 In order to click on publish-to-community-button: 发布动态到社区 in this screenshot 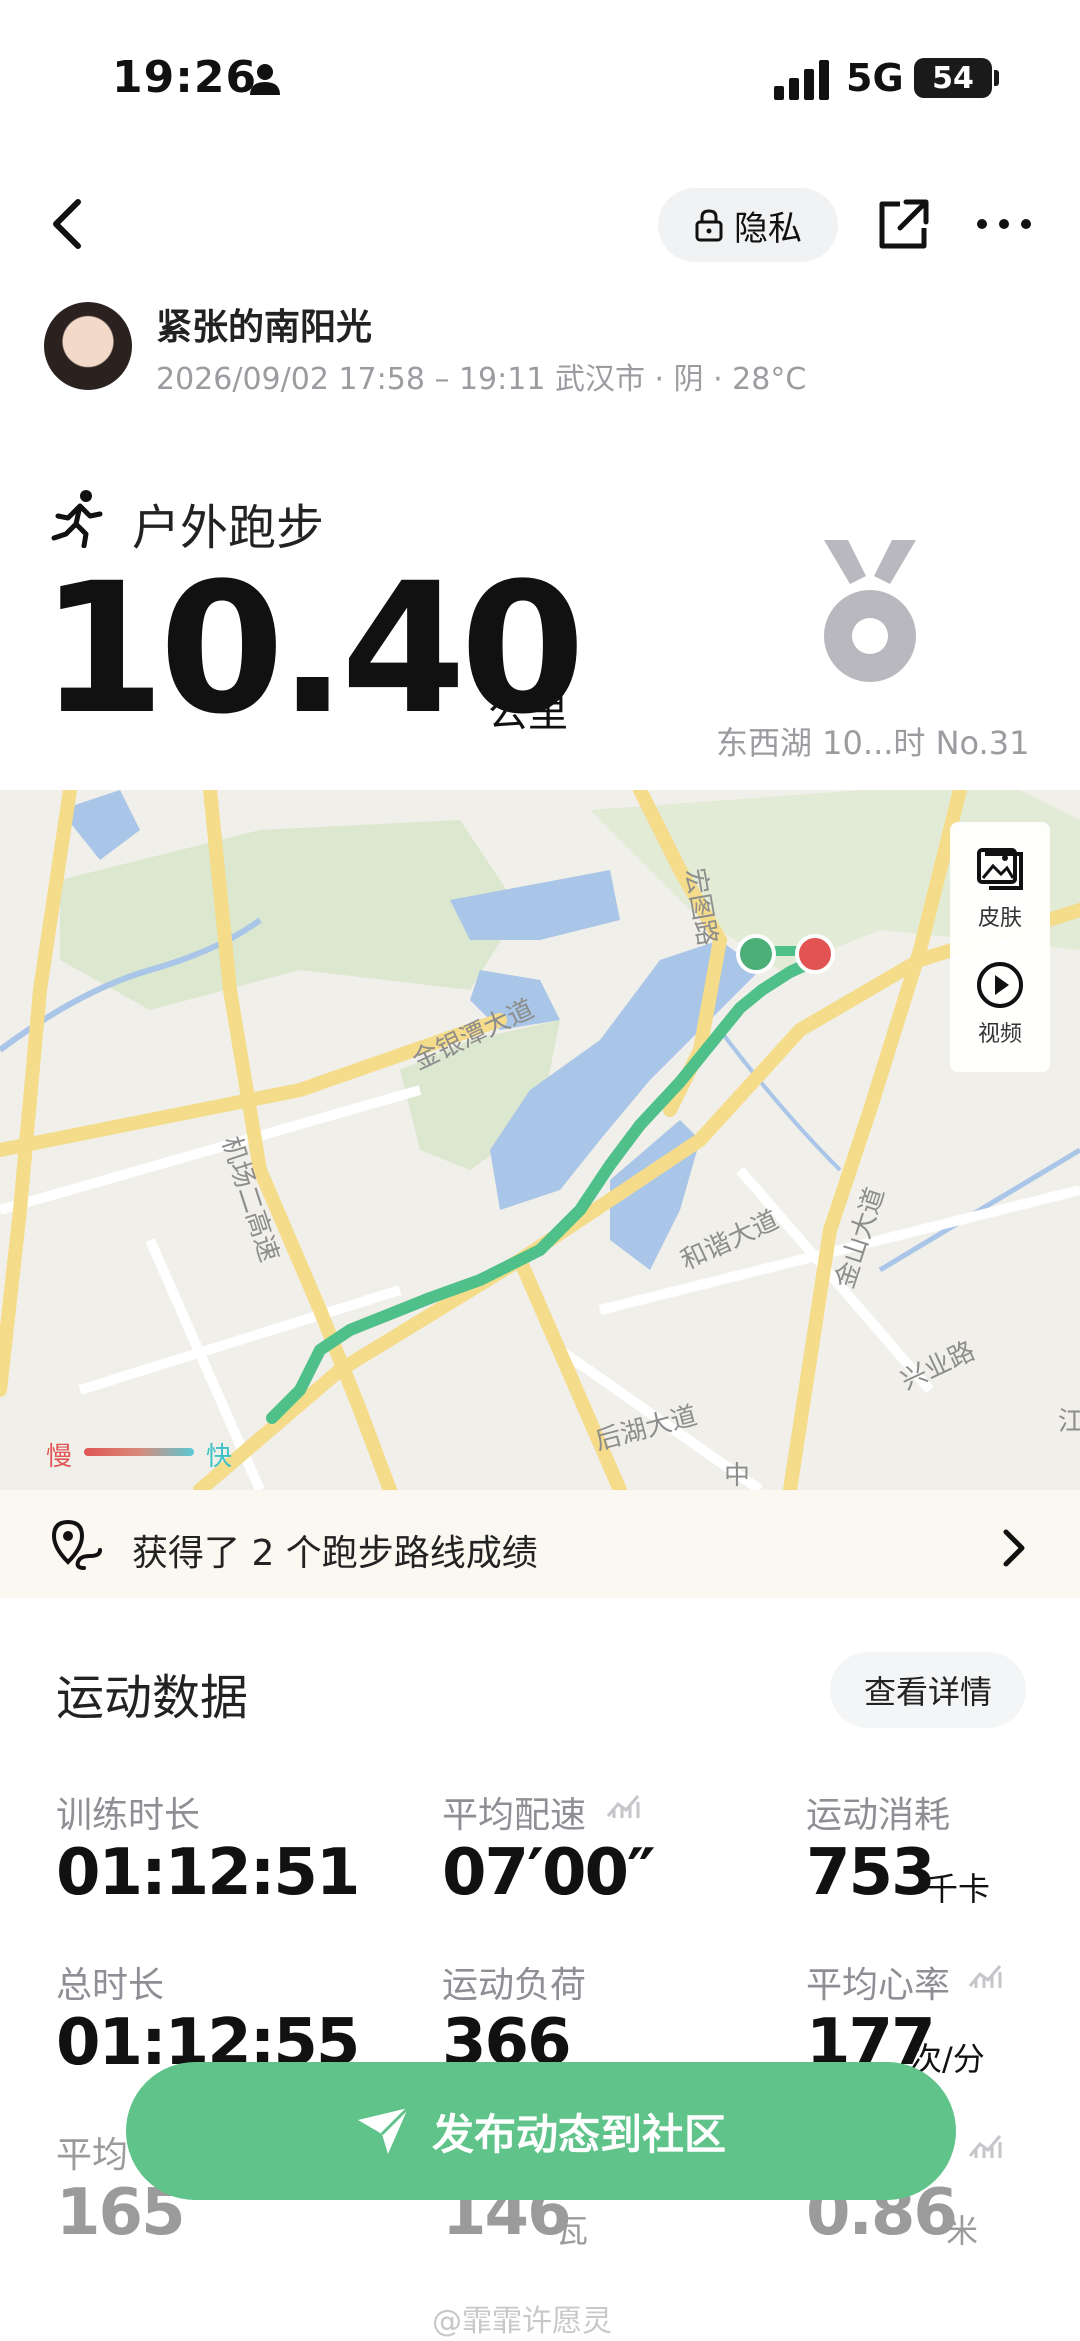, I will do `click(541, 2131)`.